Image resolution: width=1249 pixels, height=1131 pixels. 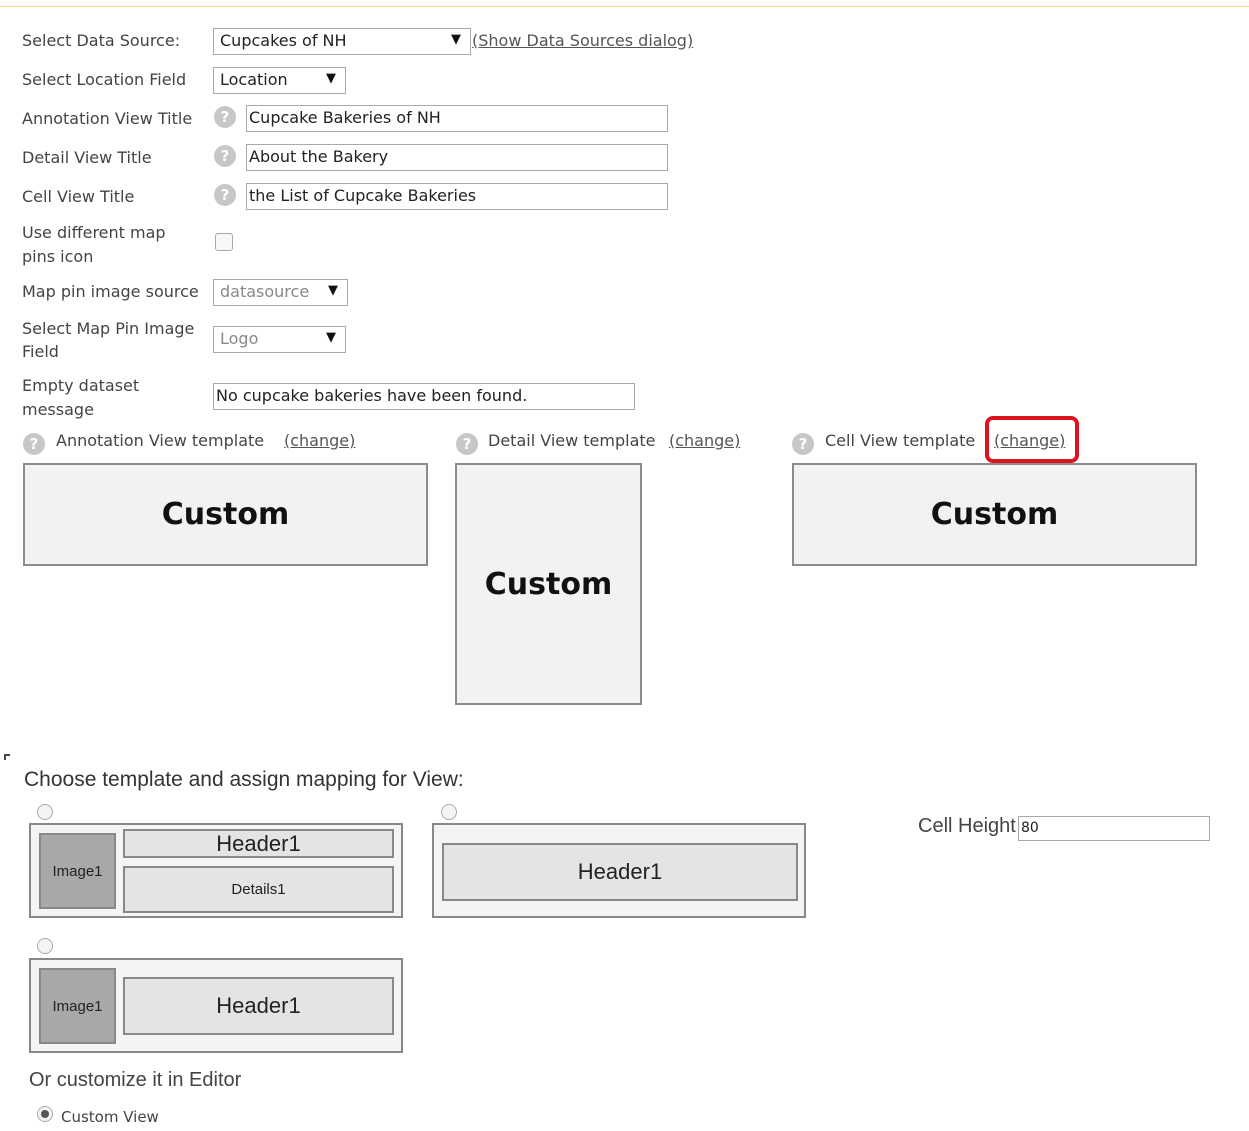 What do you see at coordinates (104, 79) in the screenshot?
I see `location-field-label: Select Location Field` at bounding box center [104, 79].